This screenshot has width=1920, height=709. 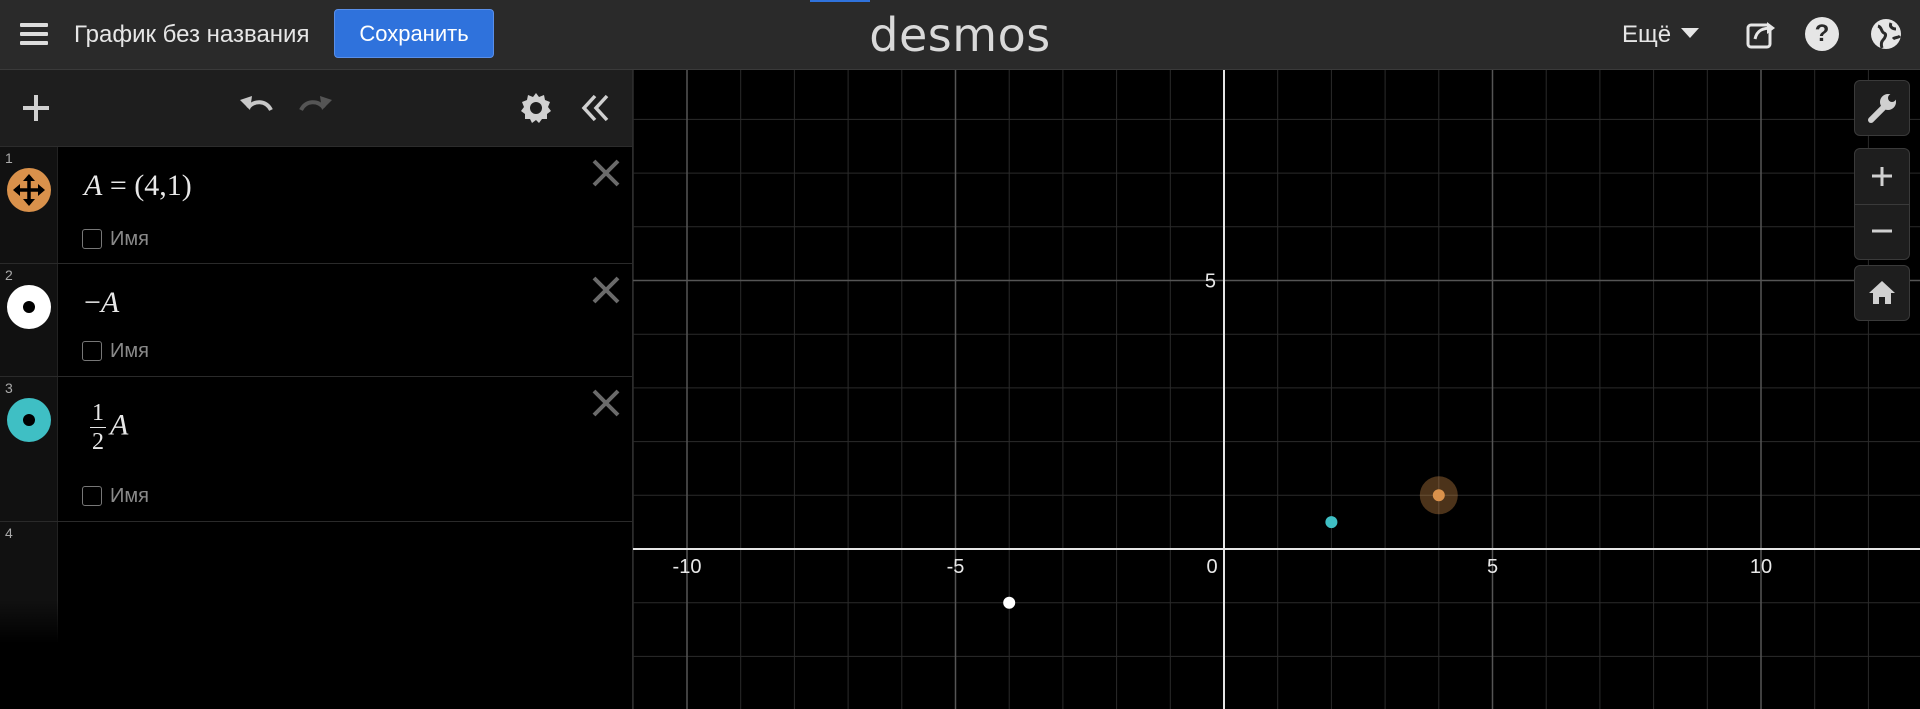 I want to click on row-number: 1, so click(x=9, y=158).